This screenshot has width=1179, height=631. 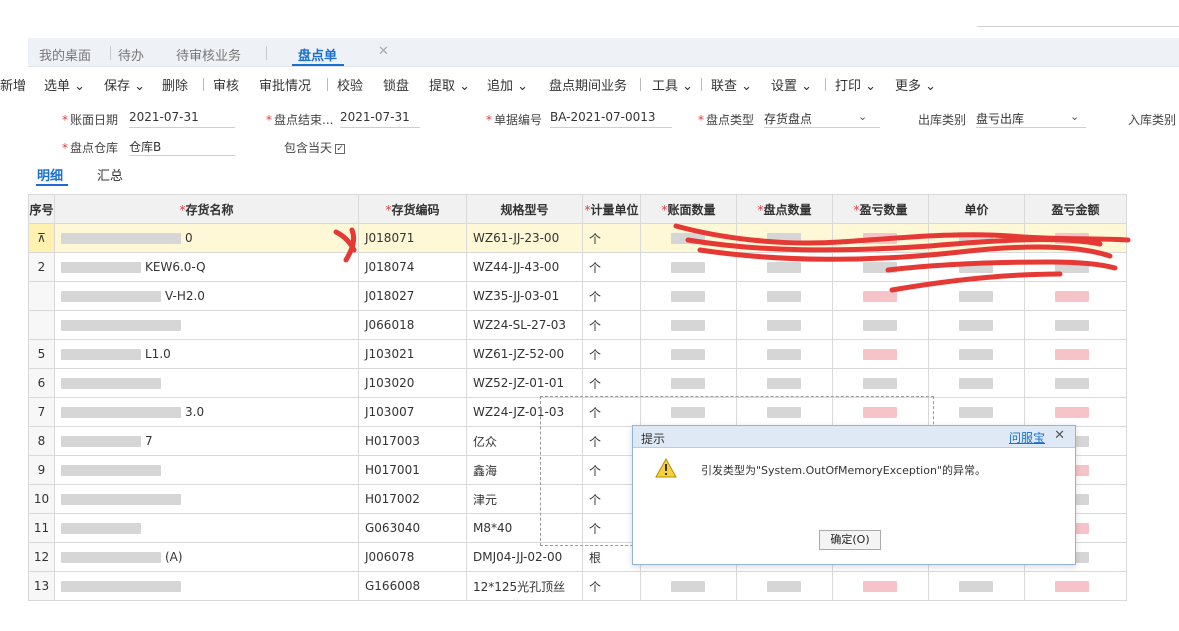 I want to click on tab-pending-review: 待审核业务, so click(x=208, y=54).